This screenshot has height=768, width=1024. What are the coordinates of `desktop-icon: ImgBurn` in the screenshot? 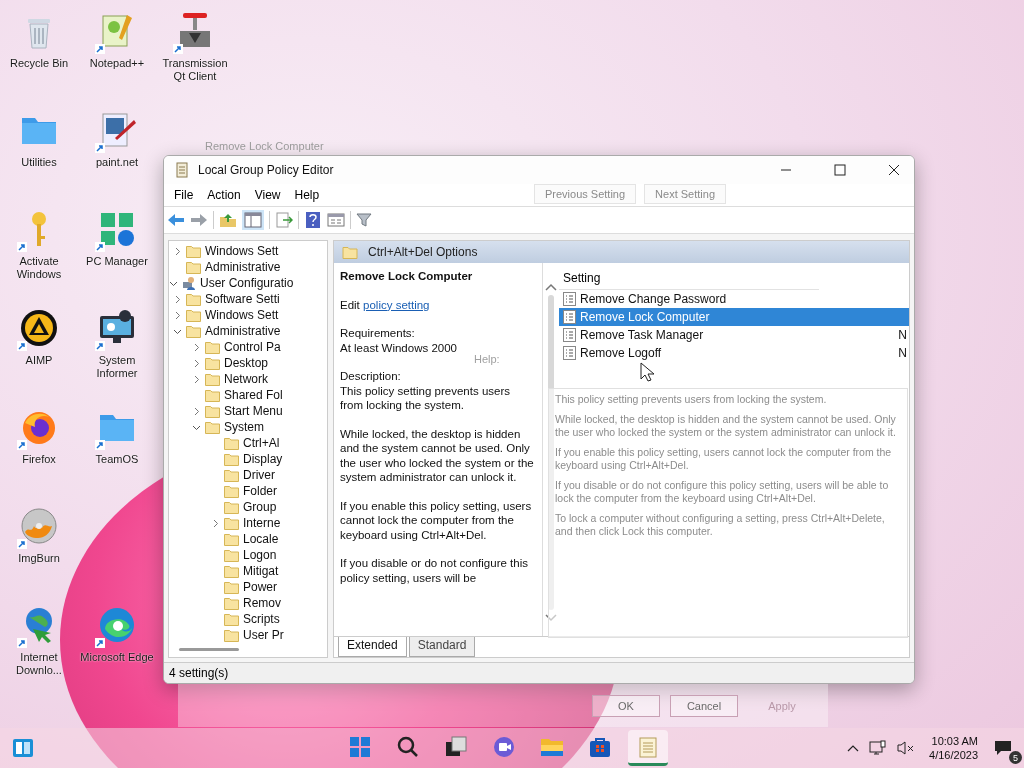 It's located at (39, 548).